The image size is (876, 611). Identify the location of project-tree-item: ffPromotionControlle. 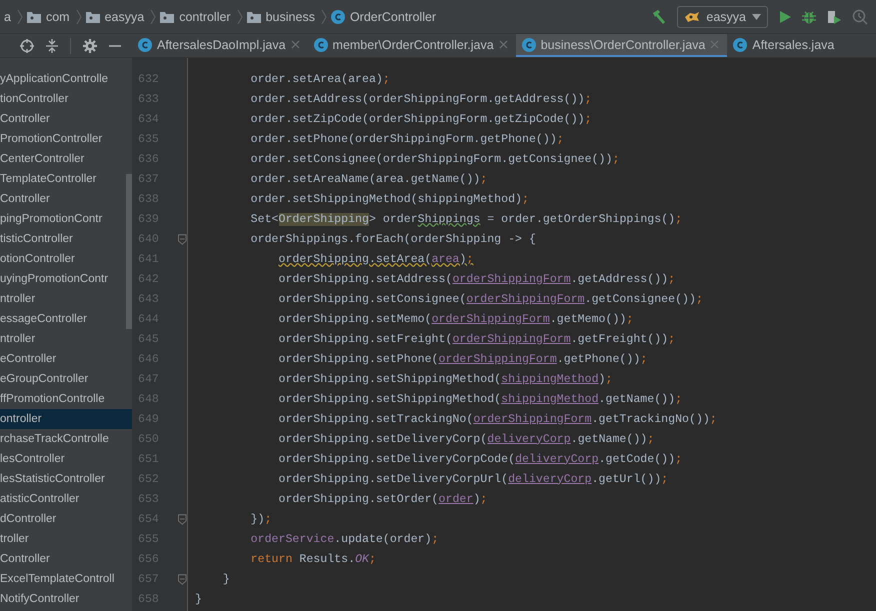
(62, 399).